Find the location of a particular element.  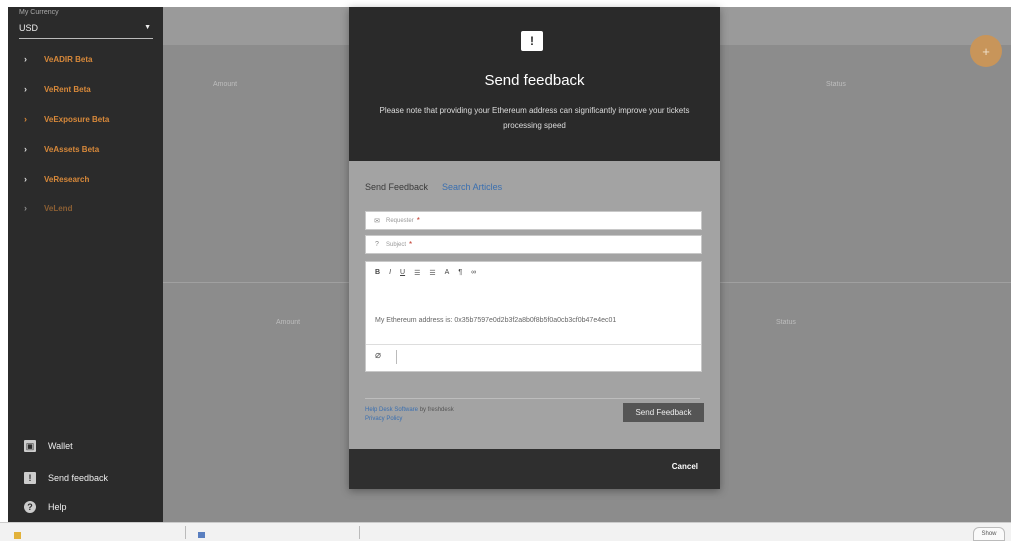

sidebar-send-feedback: ! Send feedback is located at coordinates (66, 478).